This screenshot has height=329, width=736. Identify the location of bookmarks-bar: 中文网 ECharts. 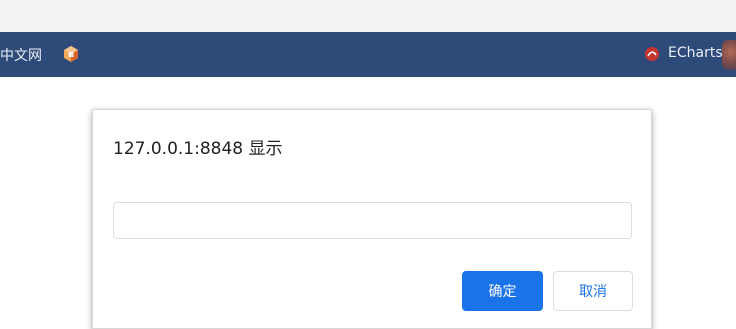
(368, 54).